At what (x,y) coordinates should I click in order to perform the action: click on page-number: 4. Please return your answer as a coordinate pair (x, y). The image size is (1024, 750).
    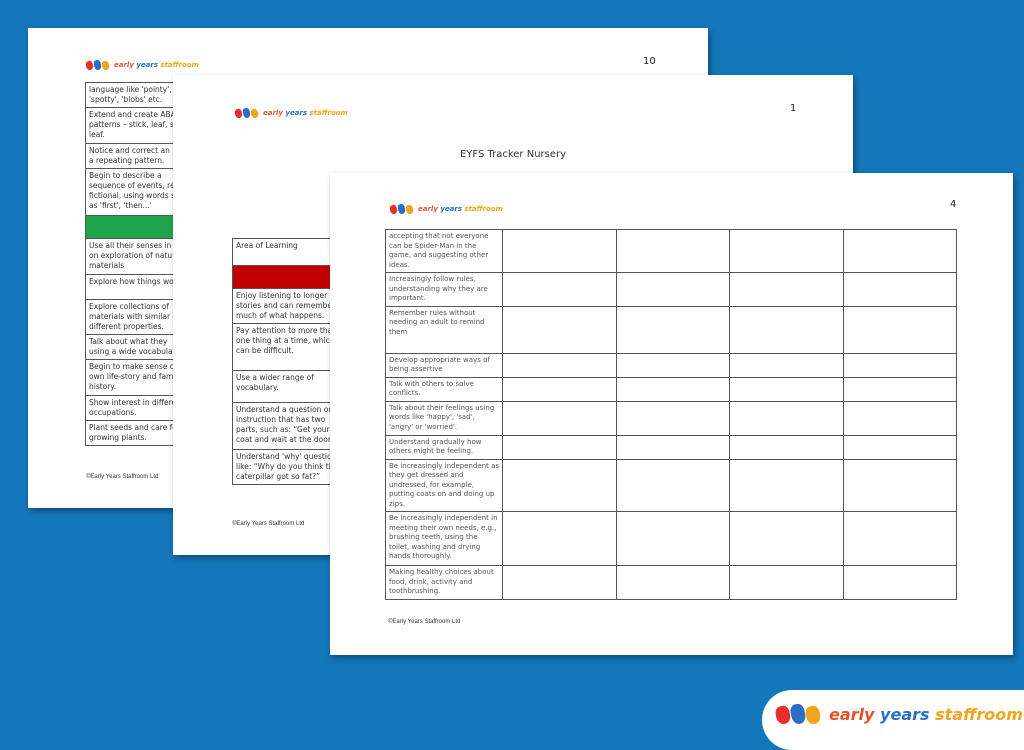
    Looking at the image, I should click on (953, 204).